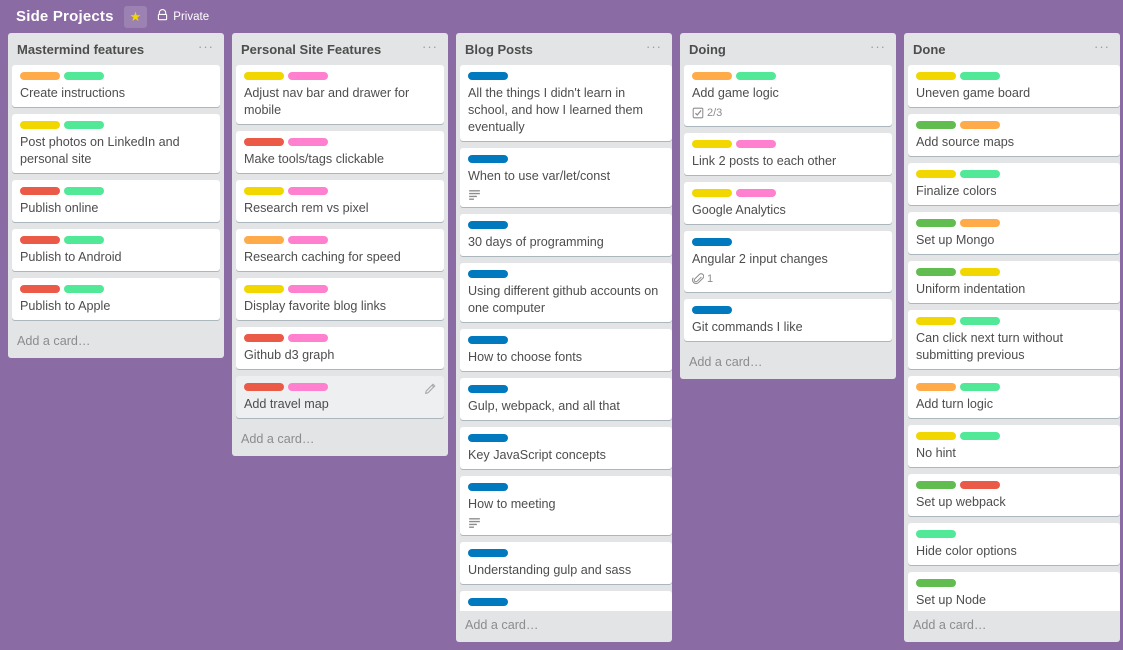 The width and height of the screenshot is (1123, 650). Describe the element at coordinates (340, 348) in the screenshot. I see `card: Github d3 graph` at that location.